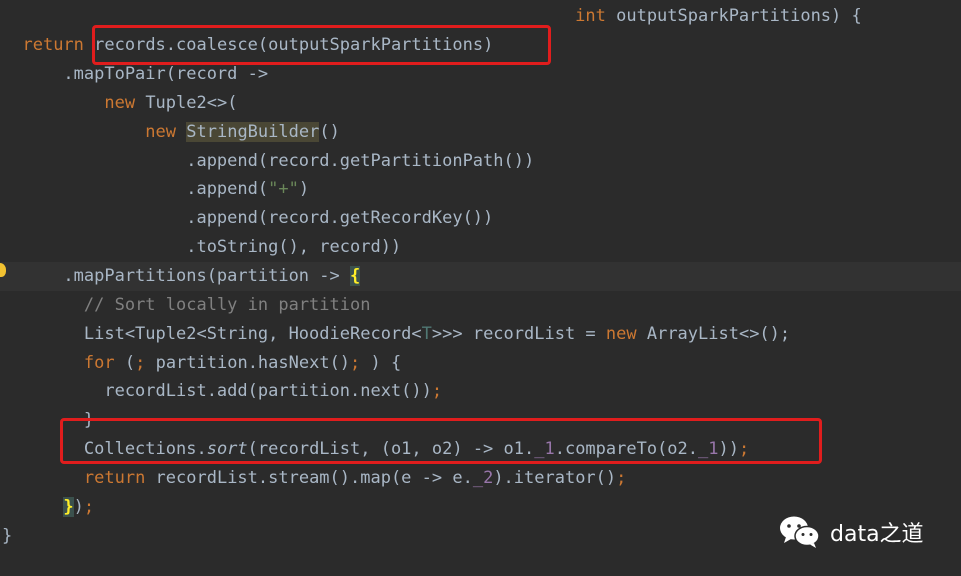  I want to click on code-line: int outputSparkPartitions) {, so click(480, 16).